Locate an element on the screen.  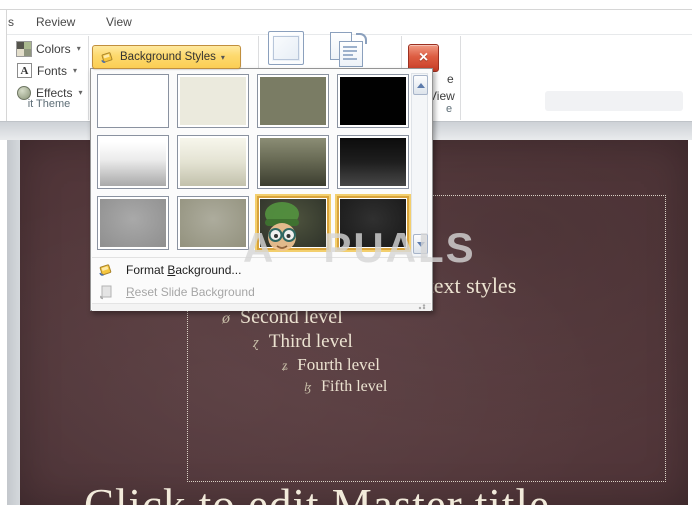
level3-text: Third level is located at coordinates (310, 341).